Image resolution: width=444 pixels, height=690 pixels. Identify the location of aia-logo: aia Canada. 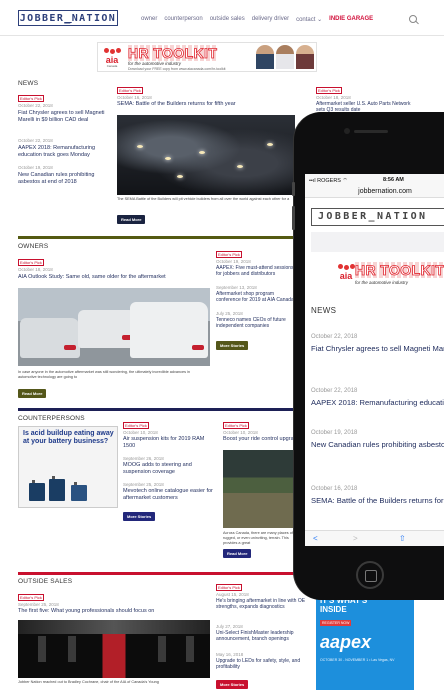
(112, 58).